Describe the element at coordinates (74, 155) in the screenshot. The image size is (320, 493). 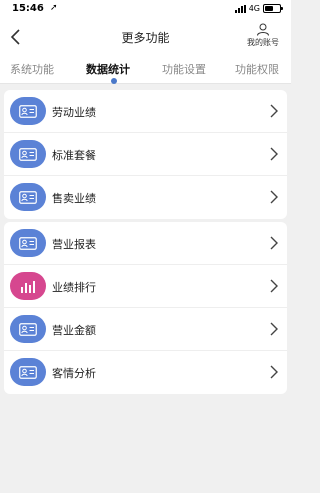
I see `menu-item-label: 标准套餐` at that location.